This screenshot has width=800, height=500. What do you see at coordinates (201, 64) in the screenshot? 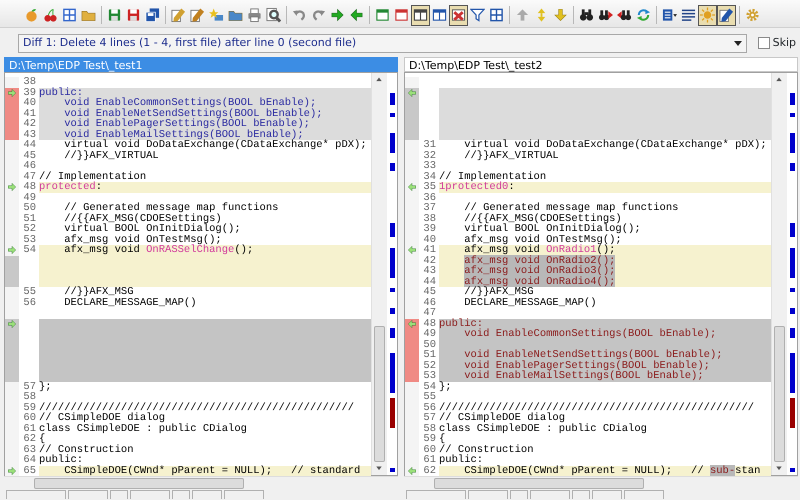
I see `file-path-header: D:\Temp\EDP Test\_test1` at bounding box center [201, 64].